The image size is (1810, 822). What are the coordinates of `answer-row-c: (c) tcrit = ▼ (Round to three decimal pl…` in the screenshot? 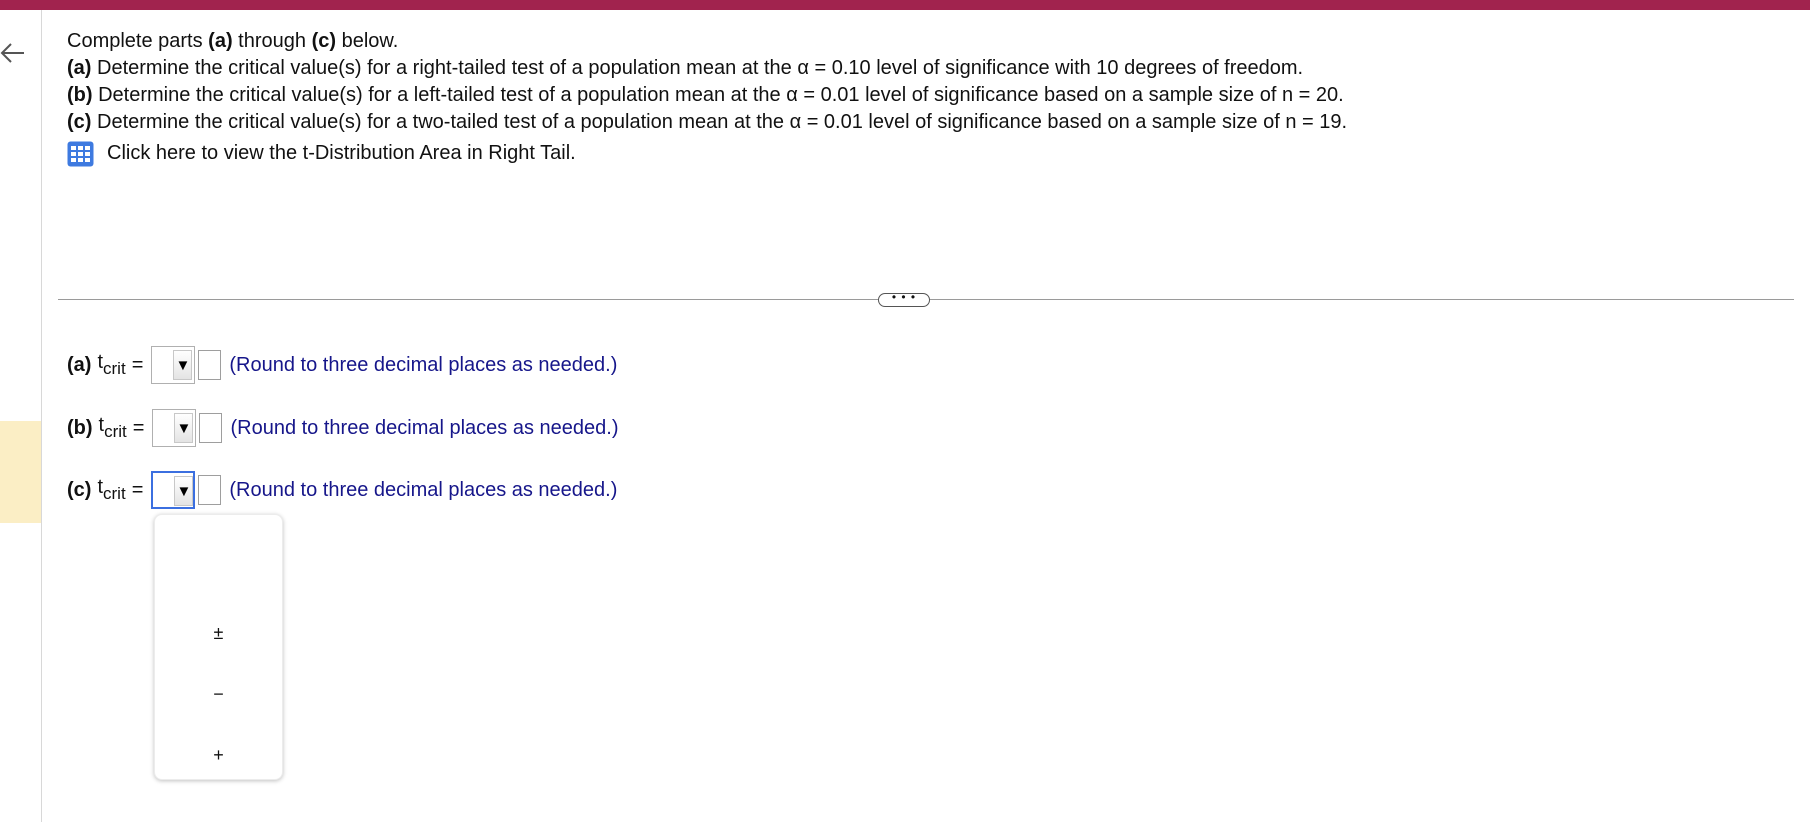 It's located at (342, 490).